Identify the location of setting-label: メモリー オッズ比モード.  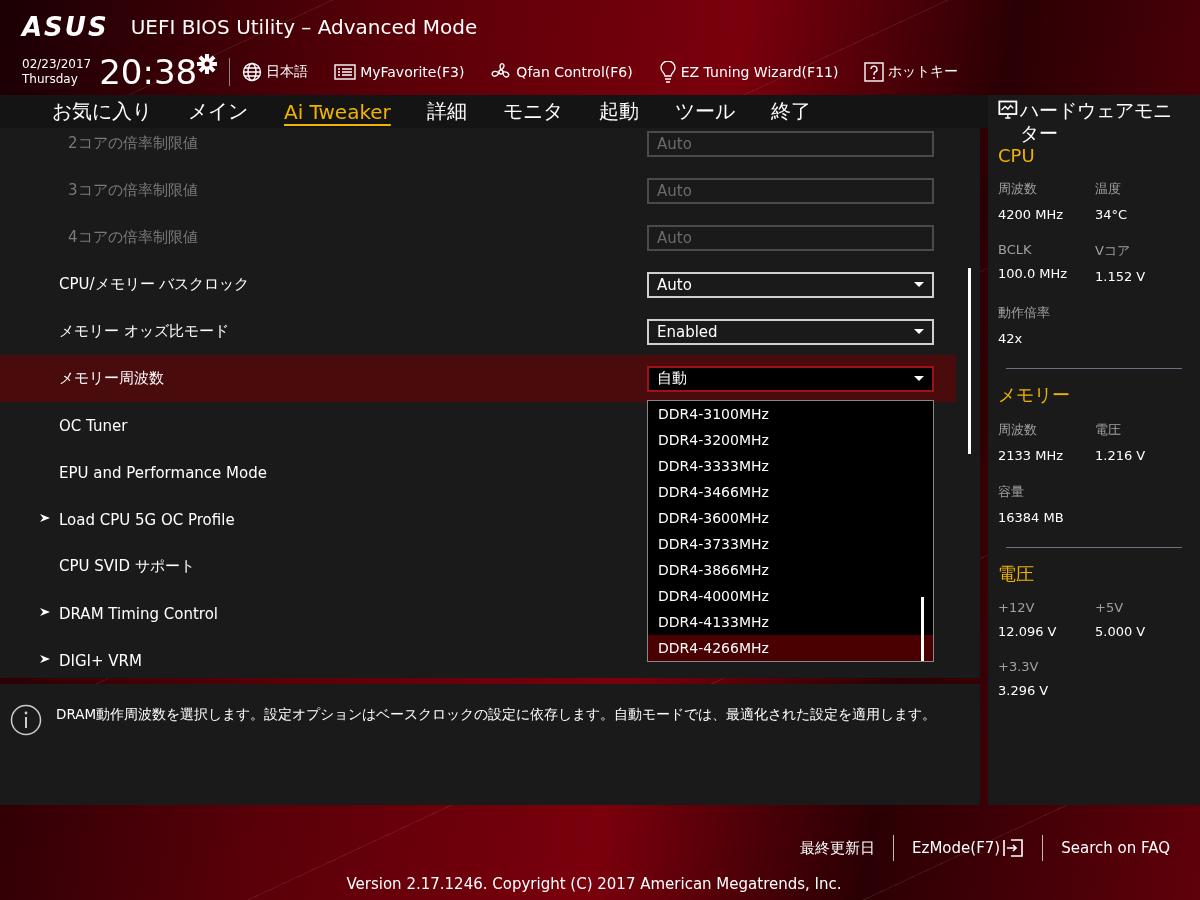
(353, 331).